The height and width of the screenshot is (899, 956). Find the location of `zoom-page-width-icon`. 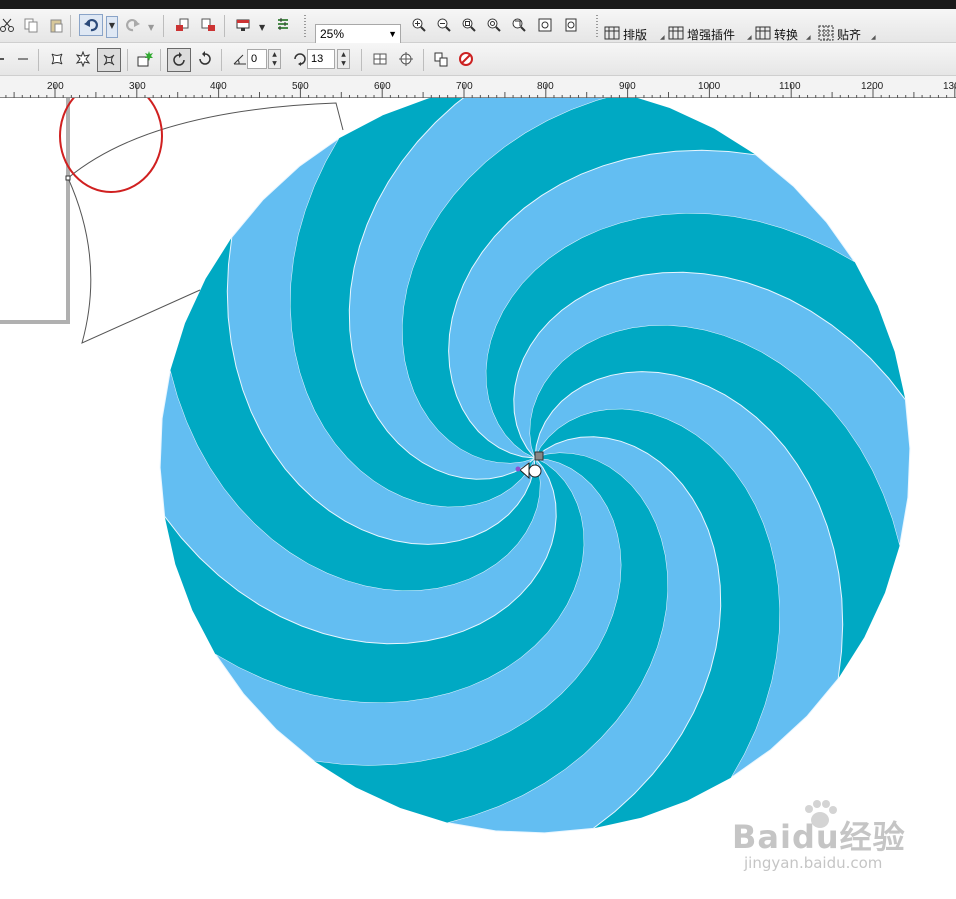

zoom-page-width-icon is located at coordinates (545, 25).